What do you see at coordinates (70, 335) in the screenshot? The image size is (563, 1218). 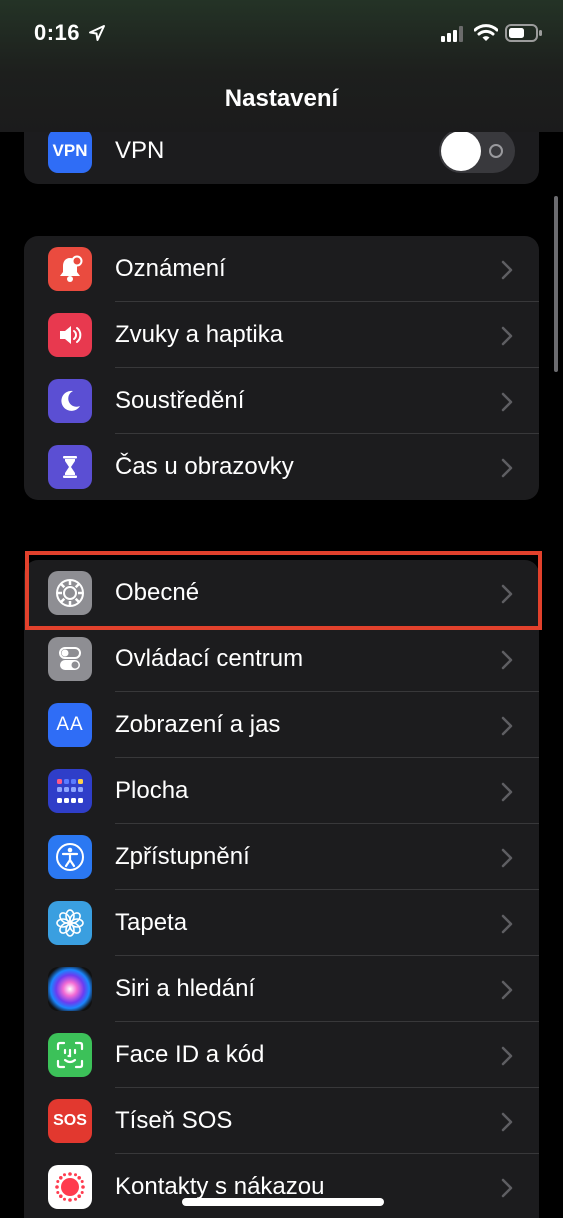 I see `speaker-icon` at bounding box center [70, 335].